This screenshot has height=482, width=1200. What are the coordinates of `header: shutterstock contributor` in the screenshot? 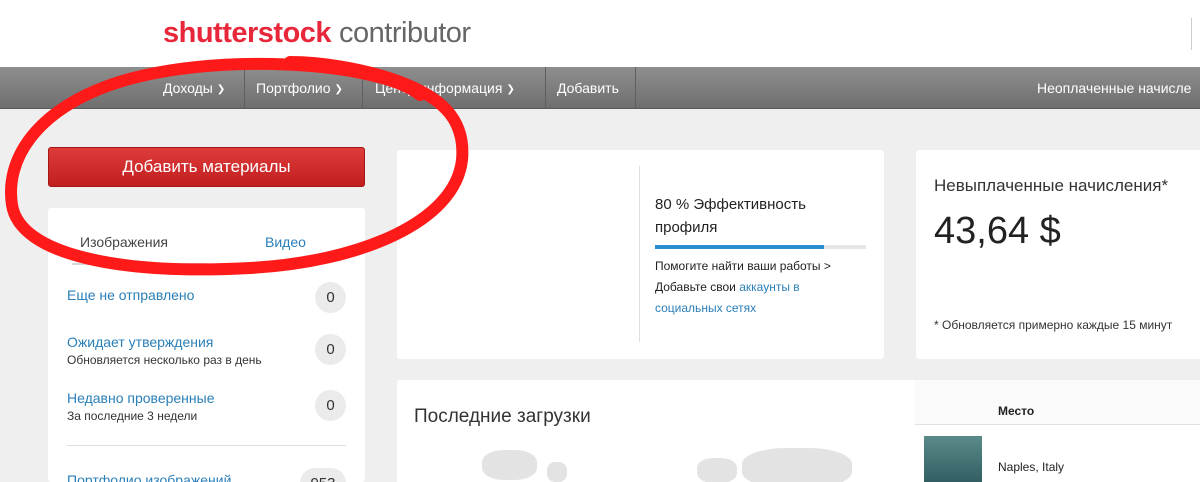 It's located at (600, 33).